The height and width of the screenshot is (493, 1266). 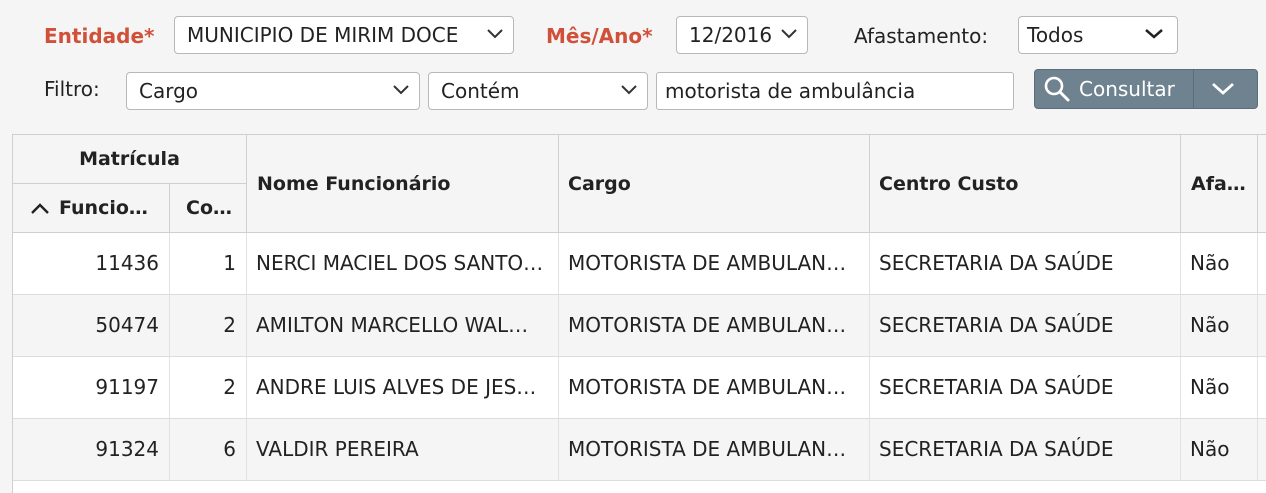 What do you see at coordinates (538, 91) in the screenshot?
I see `filtro-operator-select: Contém` at bounding box center [538, 91].